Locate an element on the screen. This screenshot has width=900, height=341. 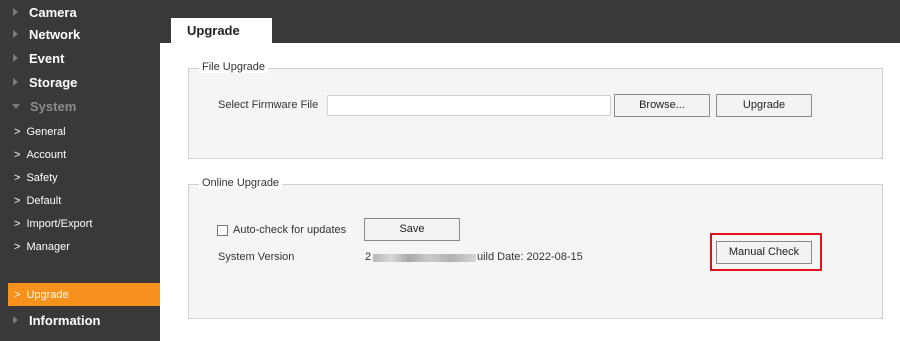
manual-check-button: Manual Check is located at coordinates (764, 252).